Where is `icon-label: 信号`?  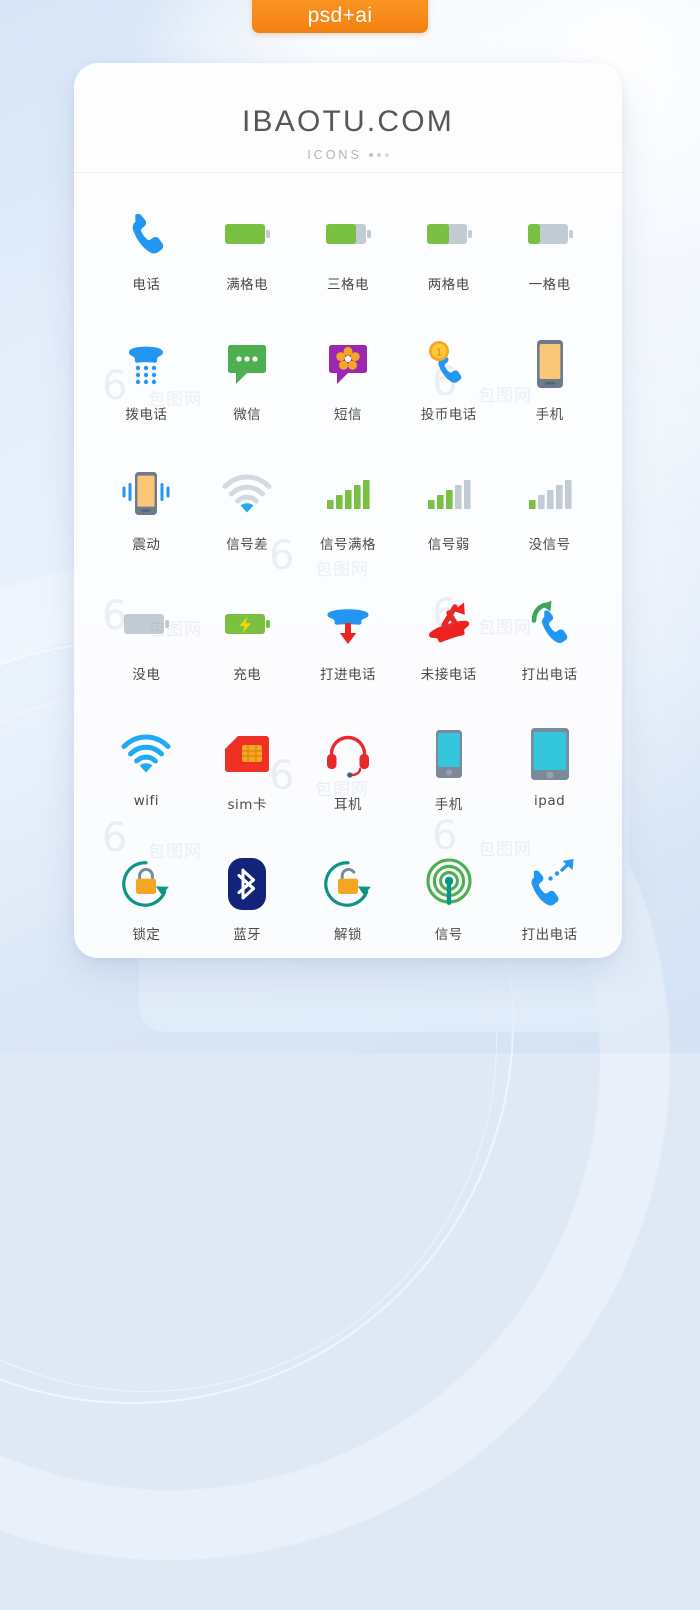 icon-label: 信号 is located at coordinates (448, 935).